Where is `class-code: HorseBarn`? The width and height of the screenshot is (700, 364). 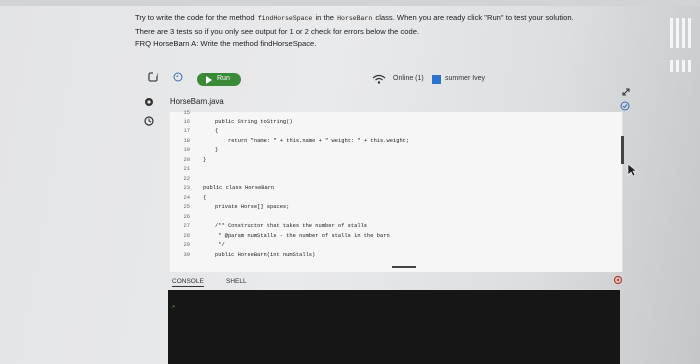 class-code: HorseBarn is located at coordinates (355, 18).